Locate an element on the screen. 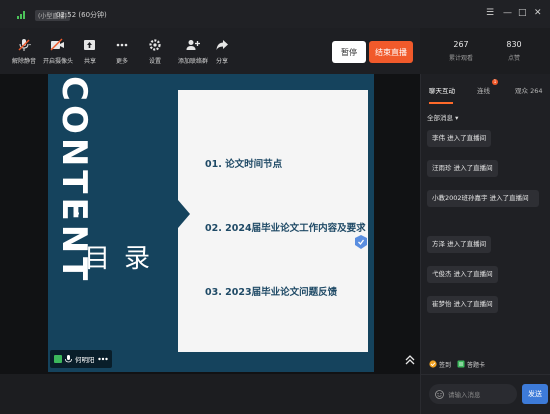 This screenshot has width=550, height=414. collapse-toggle-icon is located at coordinates (410, 358).